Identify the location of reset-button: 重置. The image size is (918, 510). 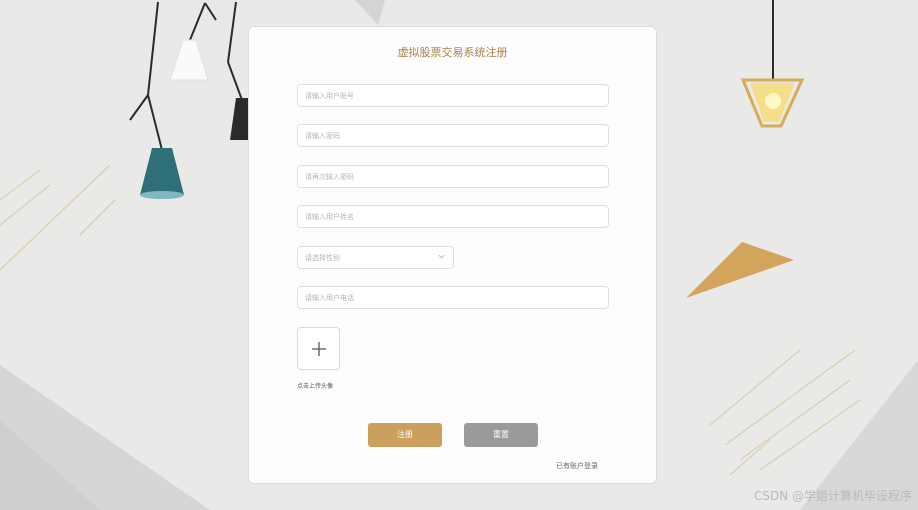
(501, 435).